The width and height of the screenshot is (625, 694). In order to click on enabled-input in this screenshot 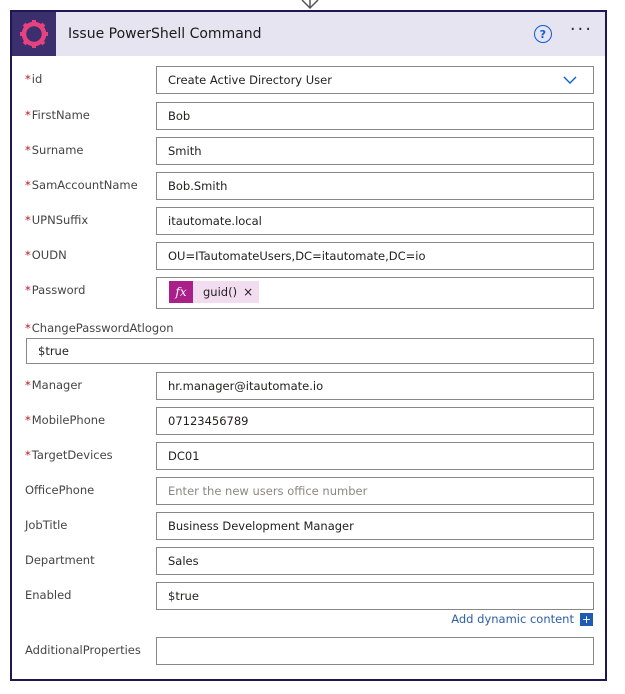, I will do `click(375, 596)`.